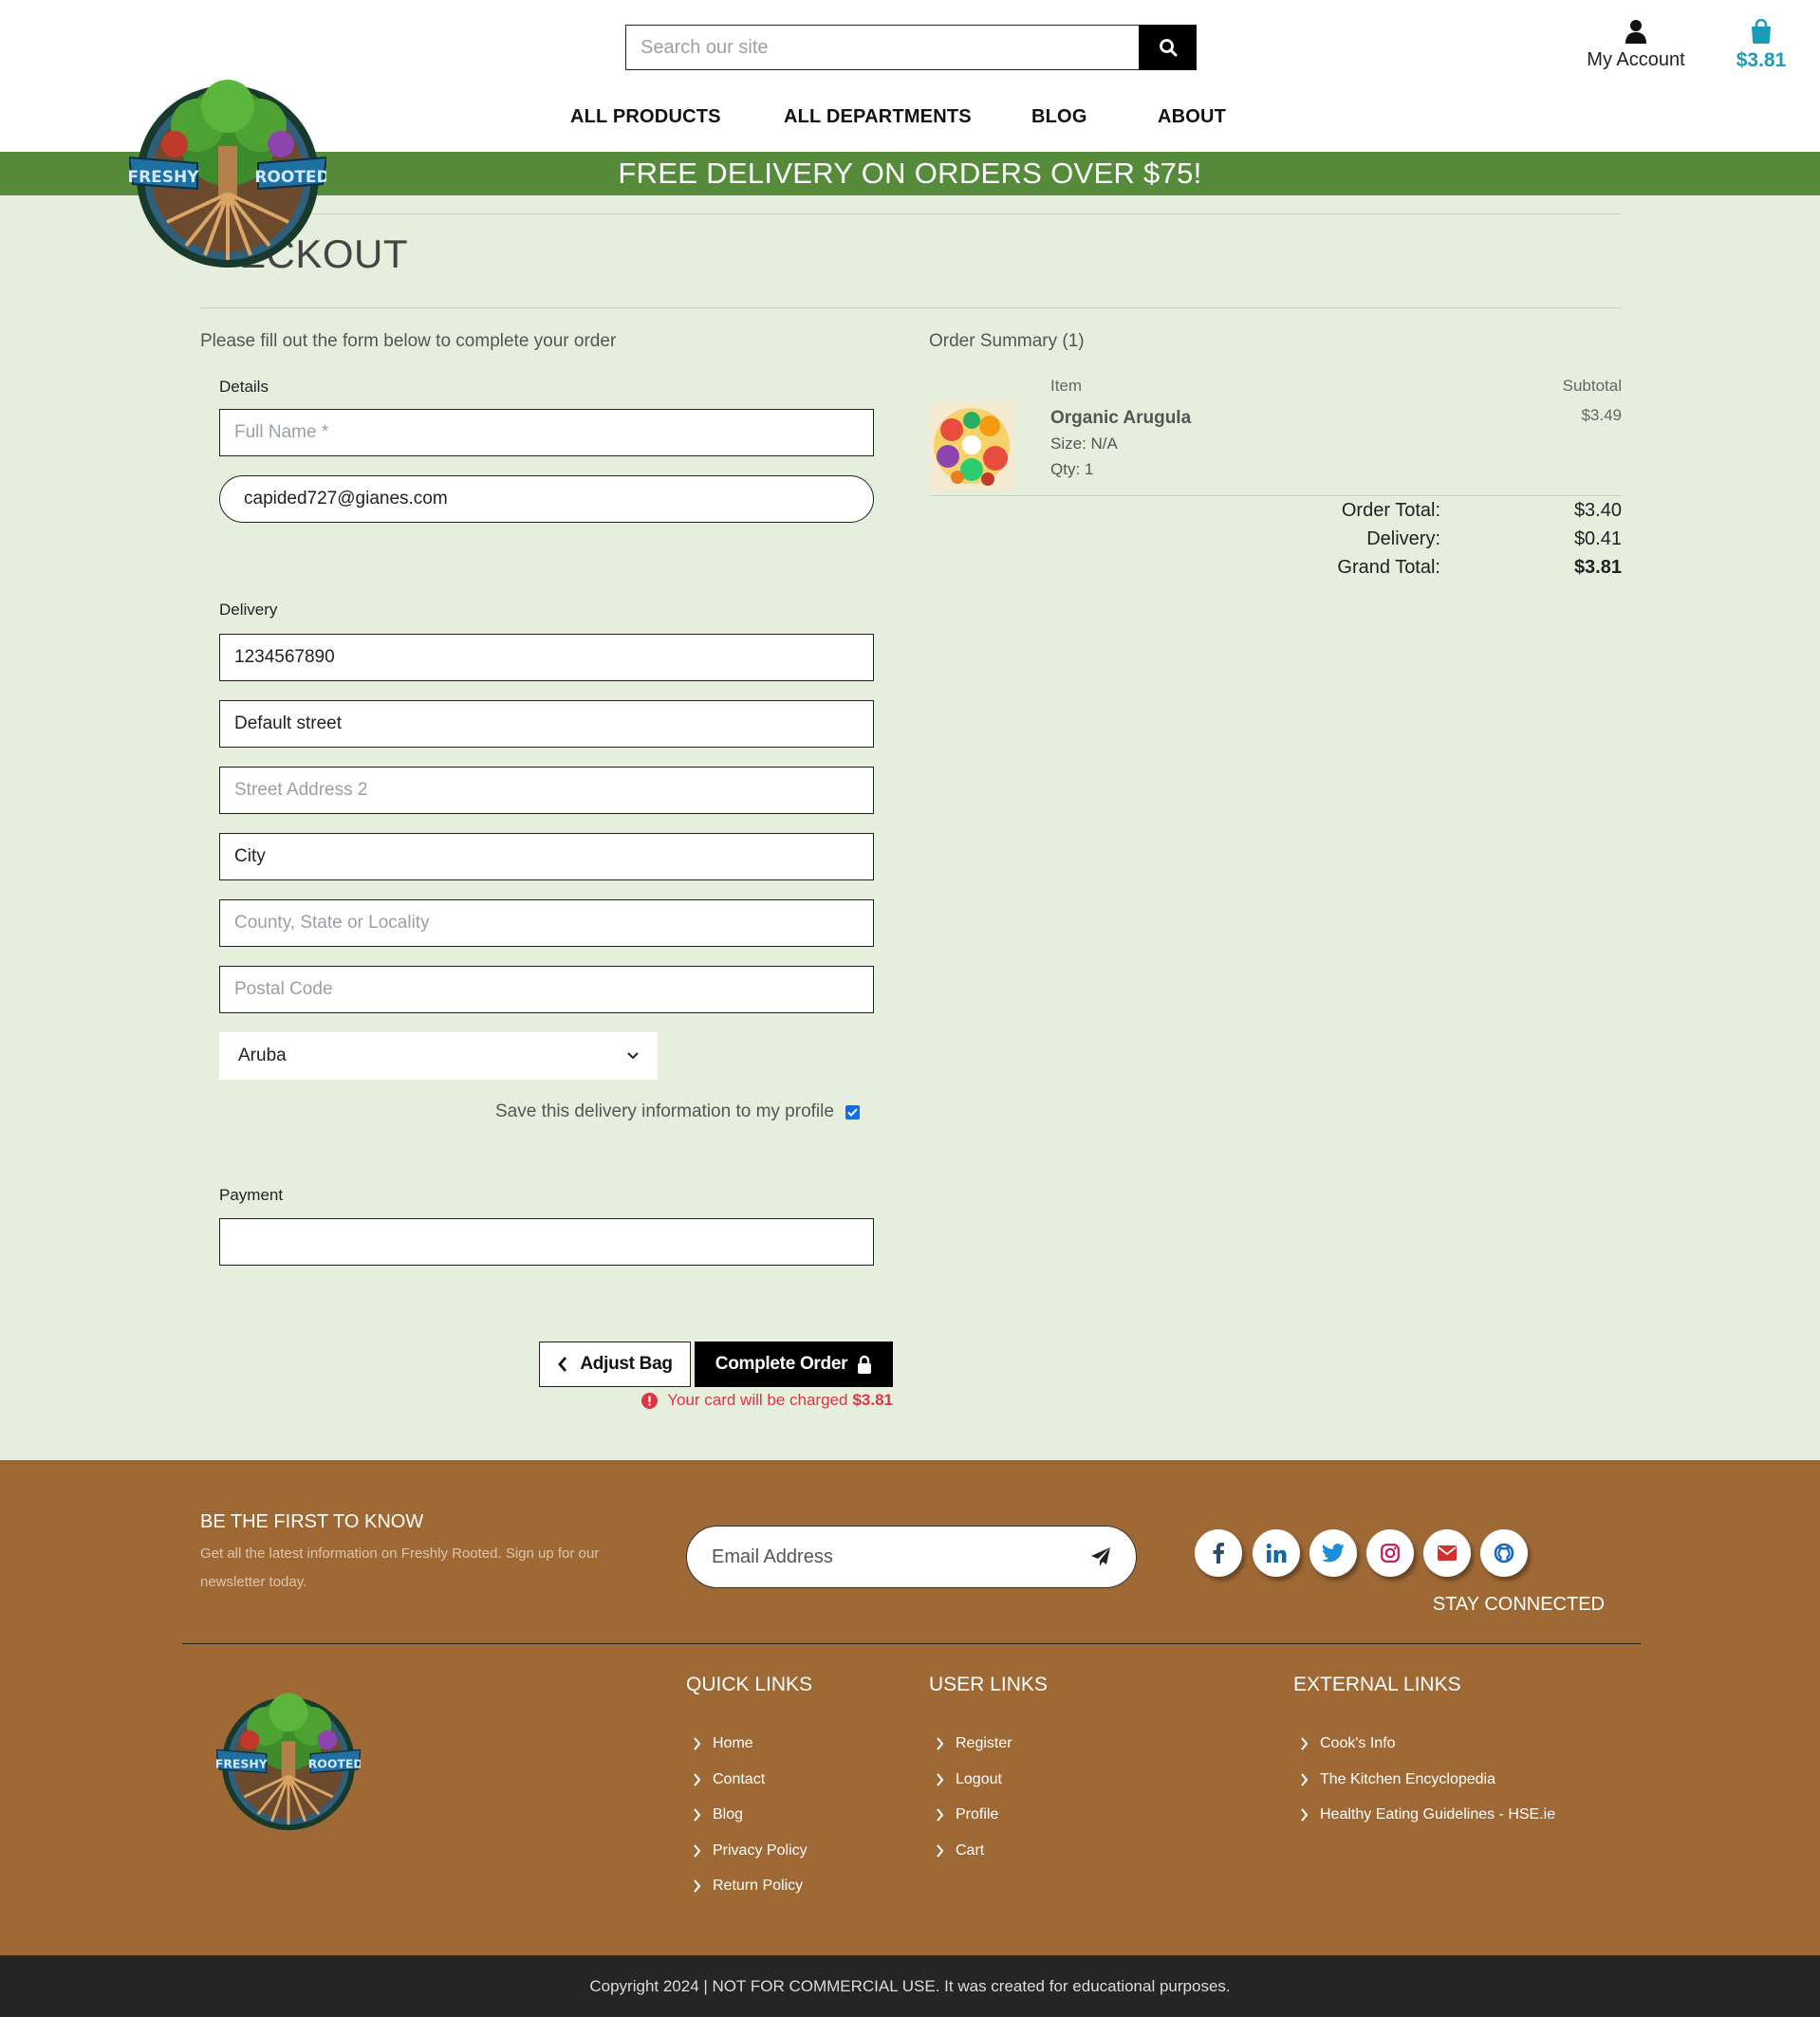 Image resolution: width=1820 pixels, height=2017 pixels. Describe the element at coordinates (960, 1851) in the screenshot. I see `footer-link-cart: Cart` at that location.